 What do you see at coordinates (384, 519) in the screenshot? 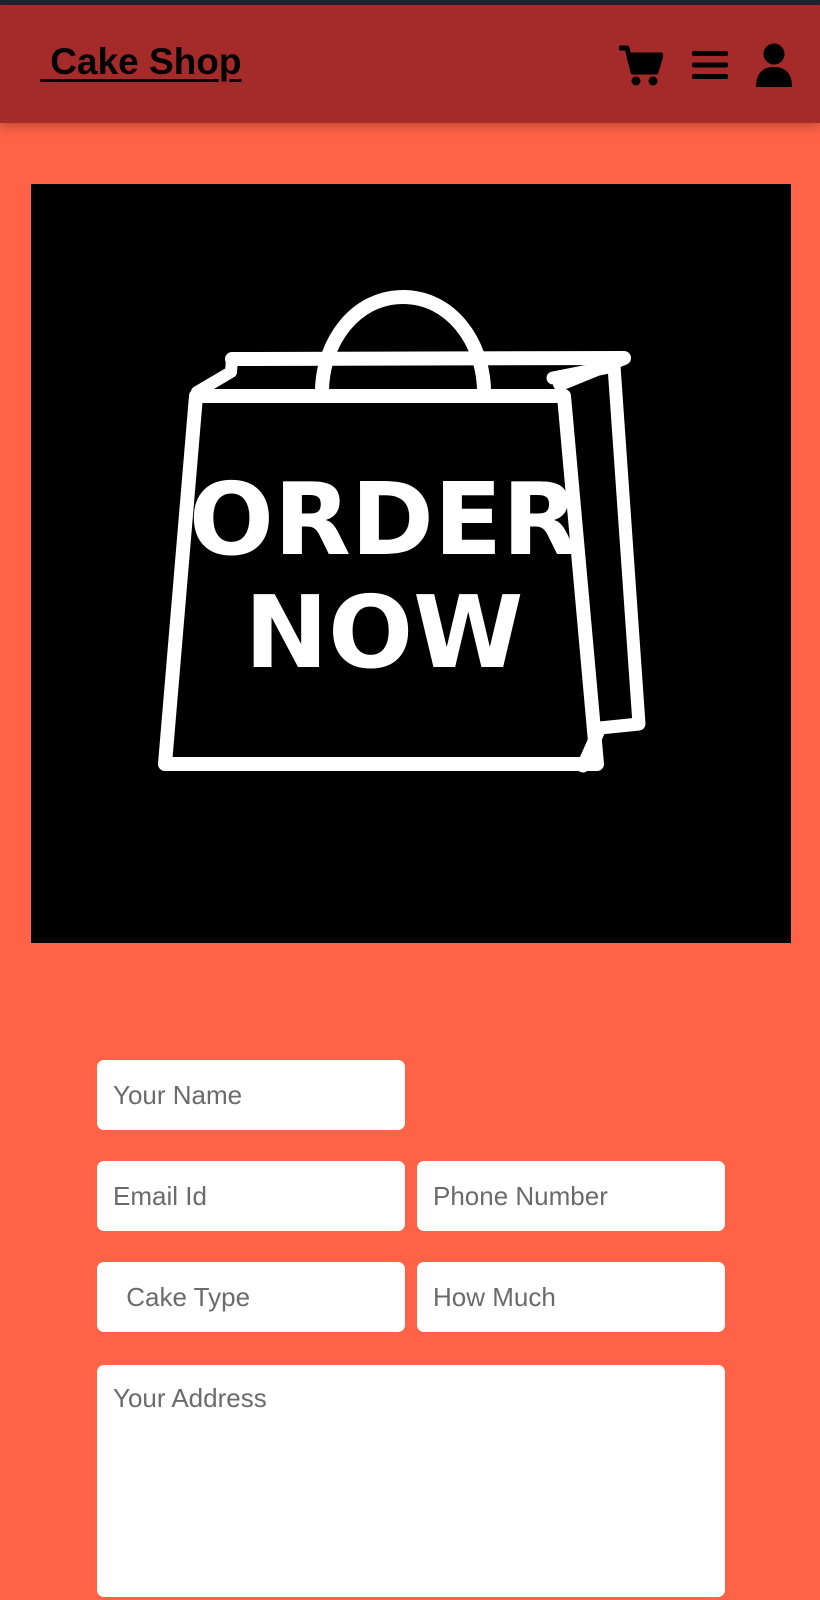
I see `order-text: ORDER` at bounding box center [384, 519].